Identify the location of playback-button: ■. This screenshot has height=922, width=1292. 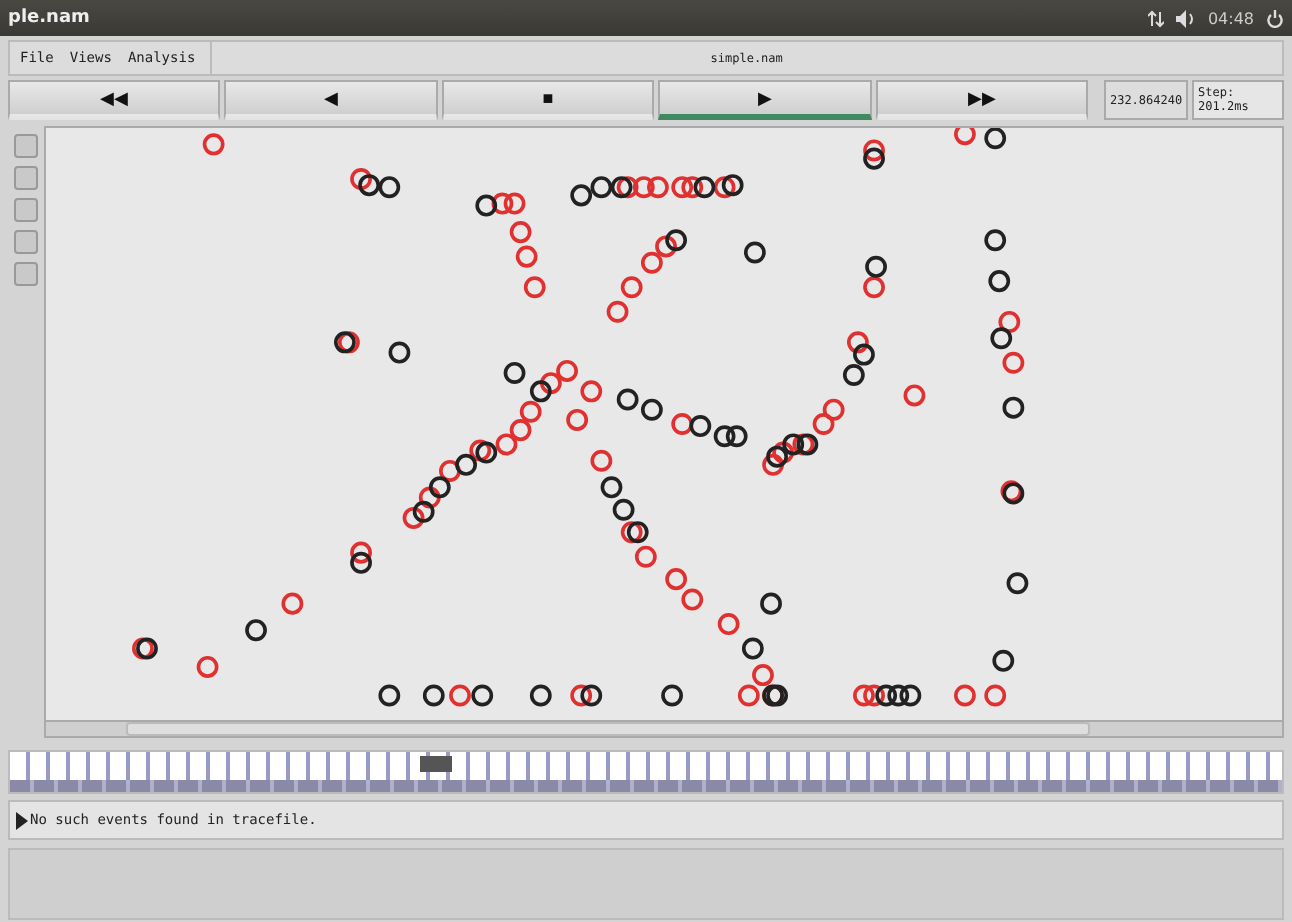
(548, 100).